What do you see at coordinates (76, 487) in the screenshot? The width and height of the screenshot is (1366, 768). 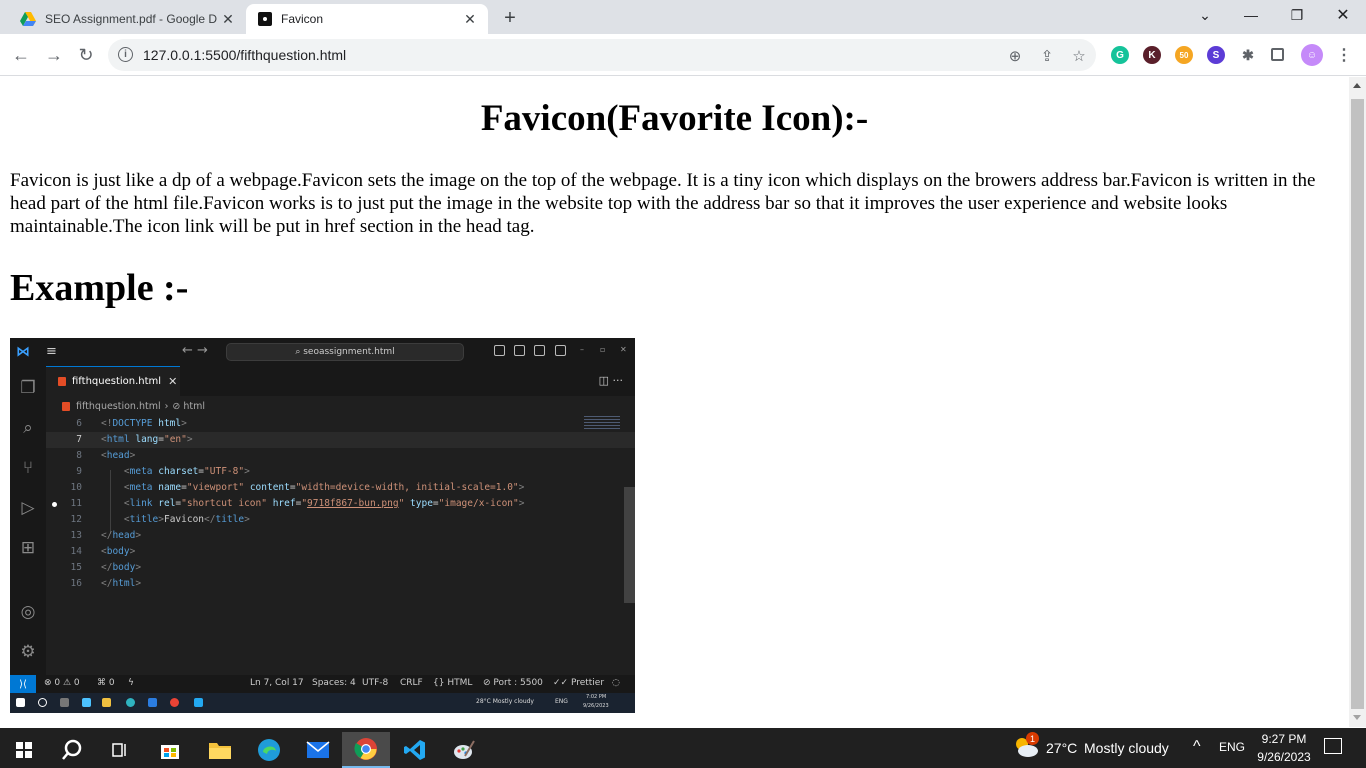 I see `line-number: 10` at bounding box center [76, 487].